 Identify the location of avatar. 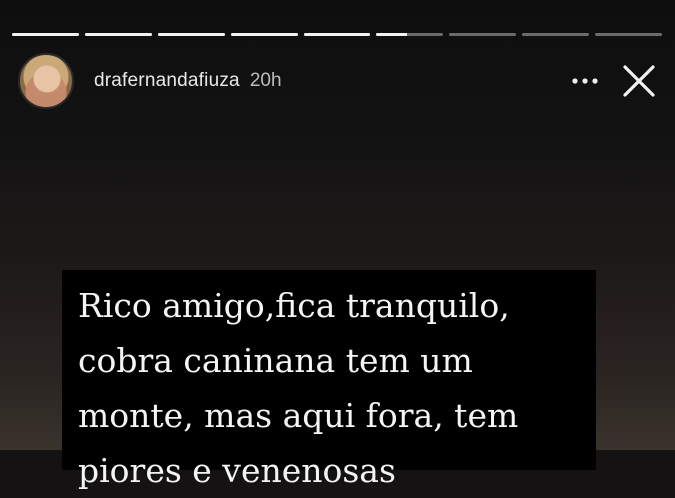
(46, 81).